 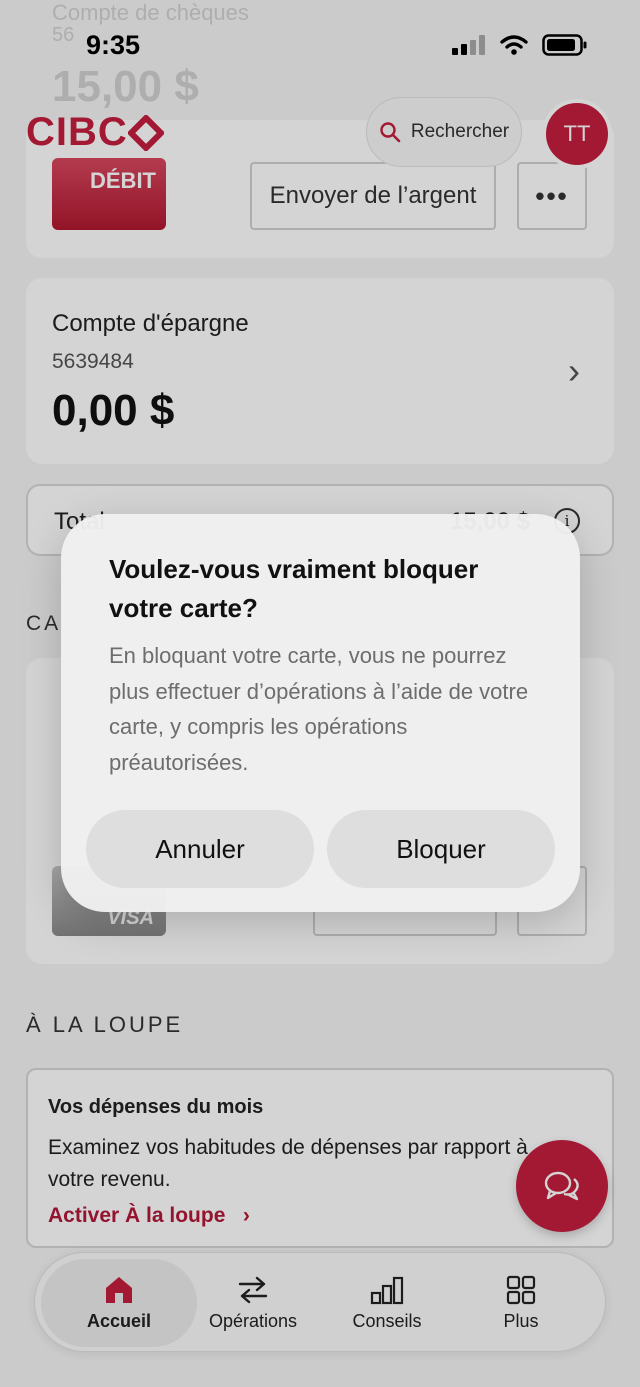 What do you see at coordinates (441, 849) in the screenshot?
I see `block-card-button: Bloquer` at bounding box center [441, 849].